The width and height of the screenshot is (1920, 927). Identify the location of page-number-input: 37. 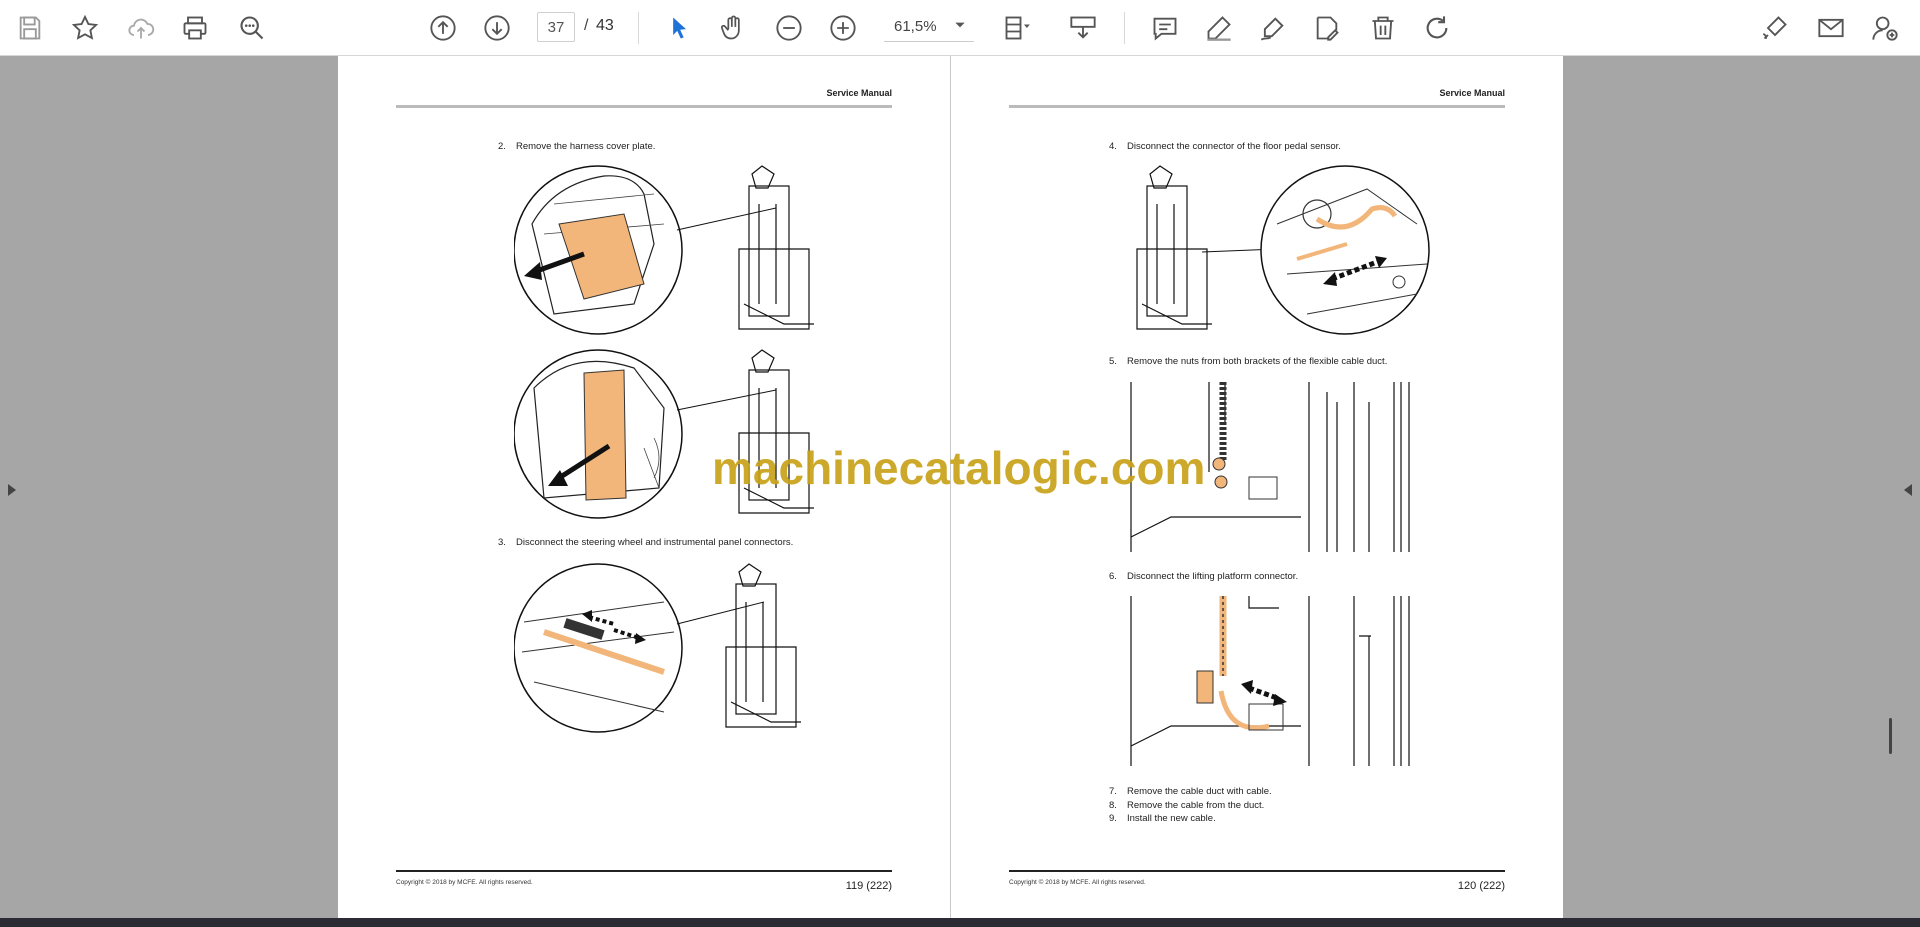
(556, 27).